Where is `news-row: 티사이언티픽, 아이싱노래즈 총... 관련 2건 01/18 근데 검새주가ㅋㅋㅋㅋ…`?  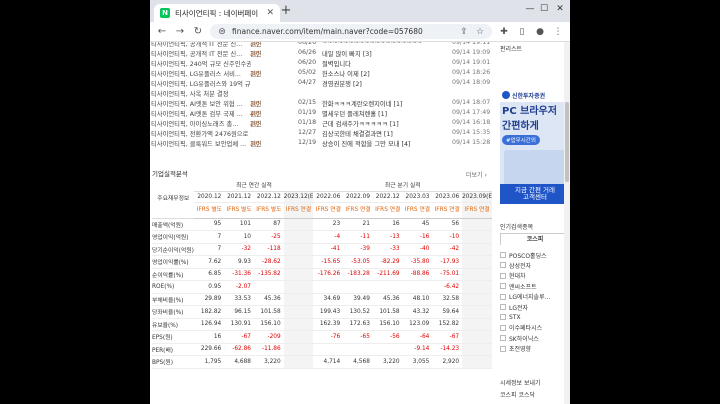 news-row: 티사이언티픽, 아이싱노래즈 총... 관련 2건 01/18 근데 검새주가ㅋㅋㅋㅋ… is located at coordinates (322, 124).